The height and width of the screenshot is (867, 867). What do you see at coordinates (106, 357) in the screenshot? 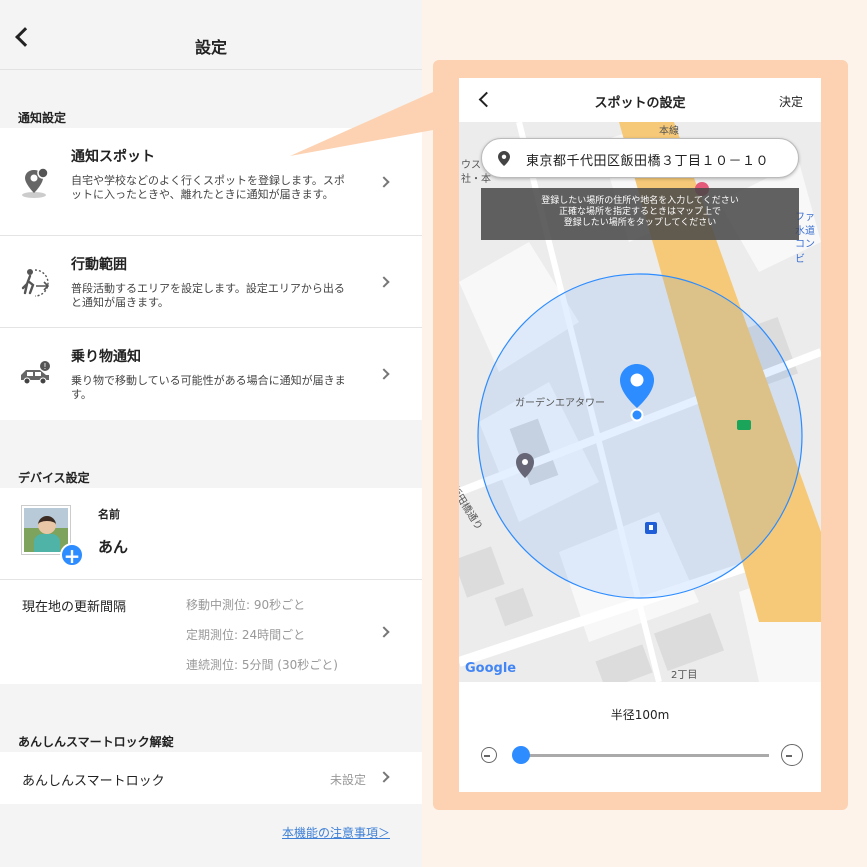
I see `vehicle-notify-title: 乗り物通知` at bounding box center [106, 357].